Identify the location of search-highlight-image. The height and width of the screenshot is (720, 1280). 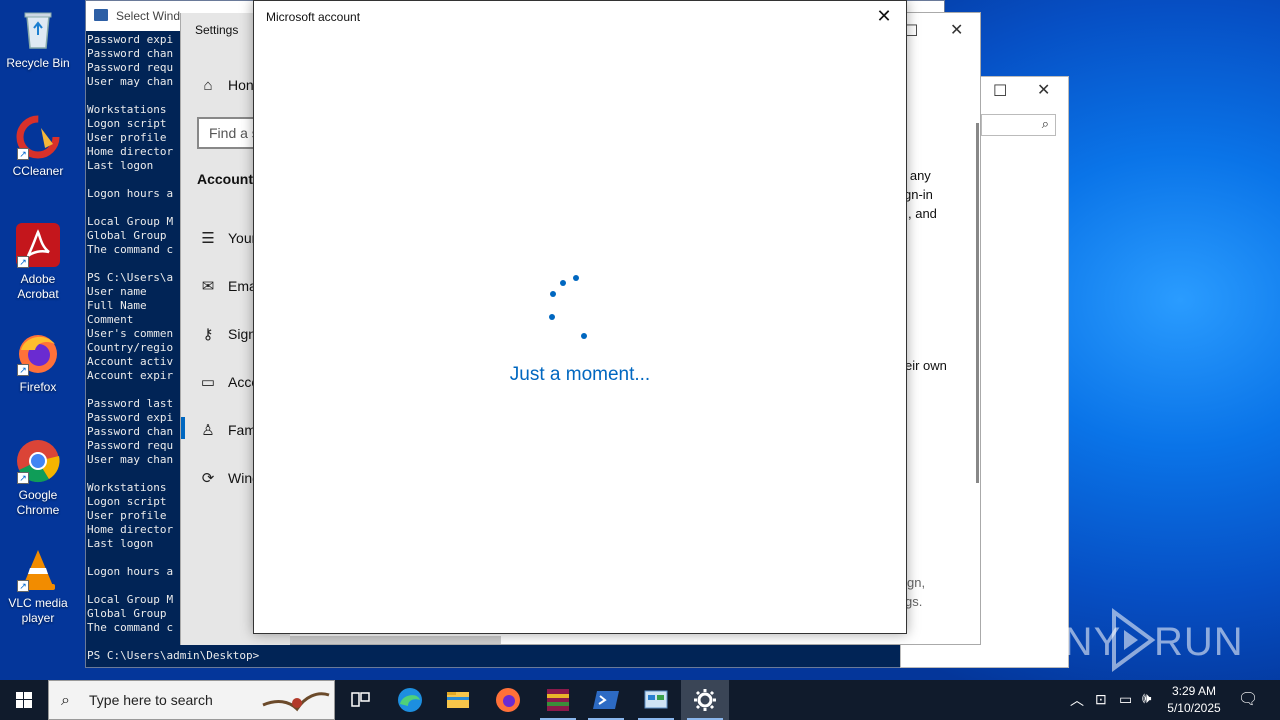
(296, 702).